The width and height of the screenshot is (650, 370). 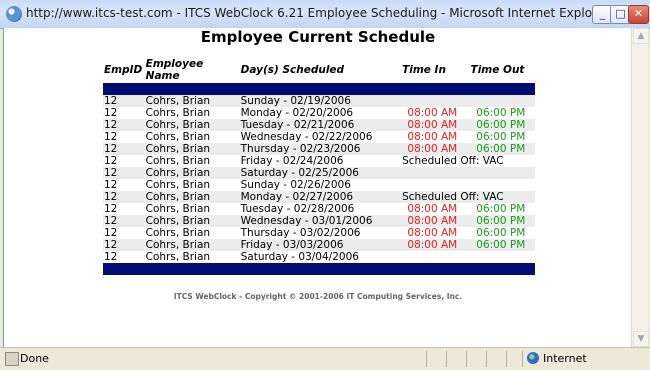 What do you see at coordinates (297, 113) in the screenshot?
I see `cell-day: Monday - 02/20/2006` at bounding box center [297, 113].